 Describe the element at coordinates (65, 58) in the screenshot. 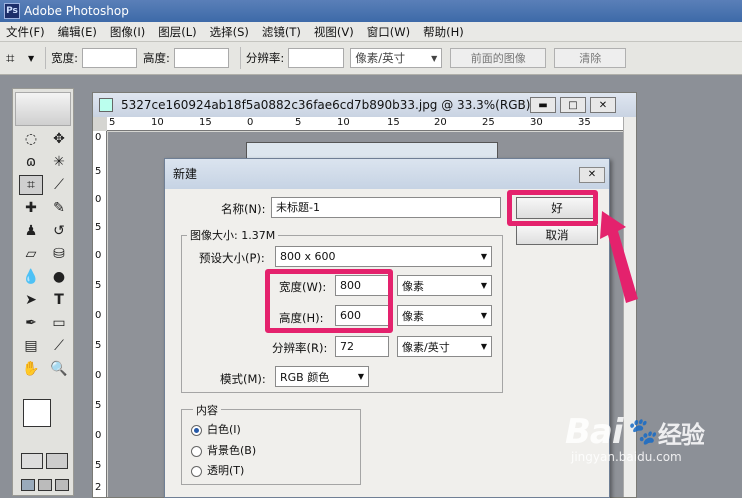

I see `width-label: 宽度:` at that location.